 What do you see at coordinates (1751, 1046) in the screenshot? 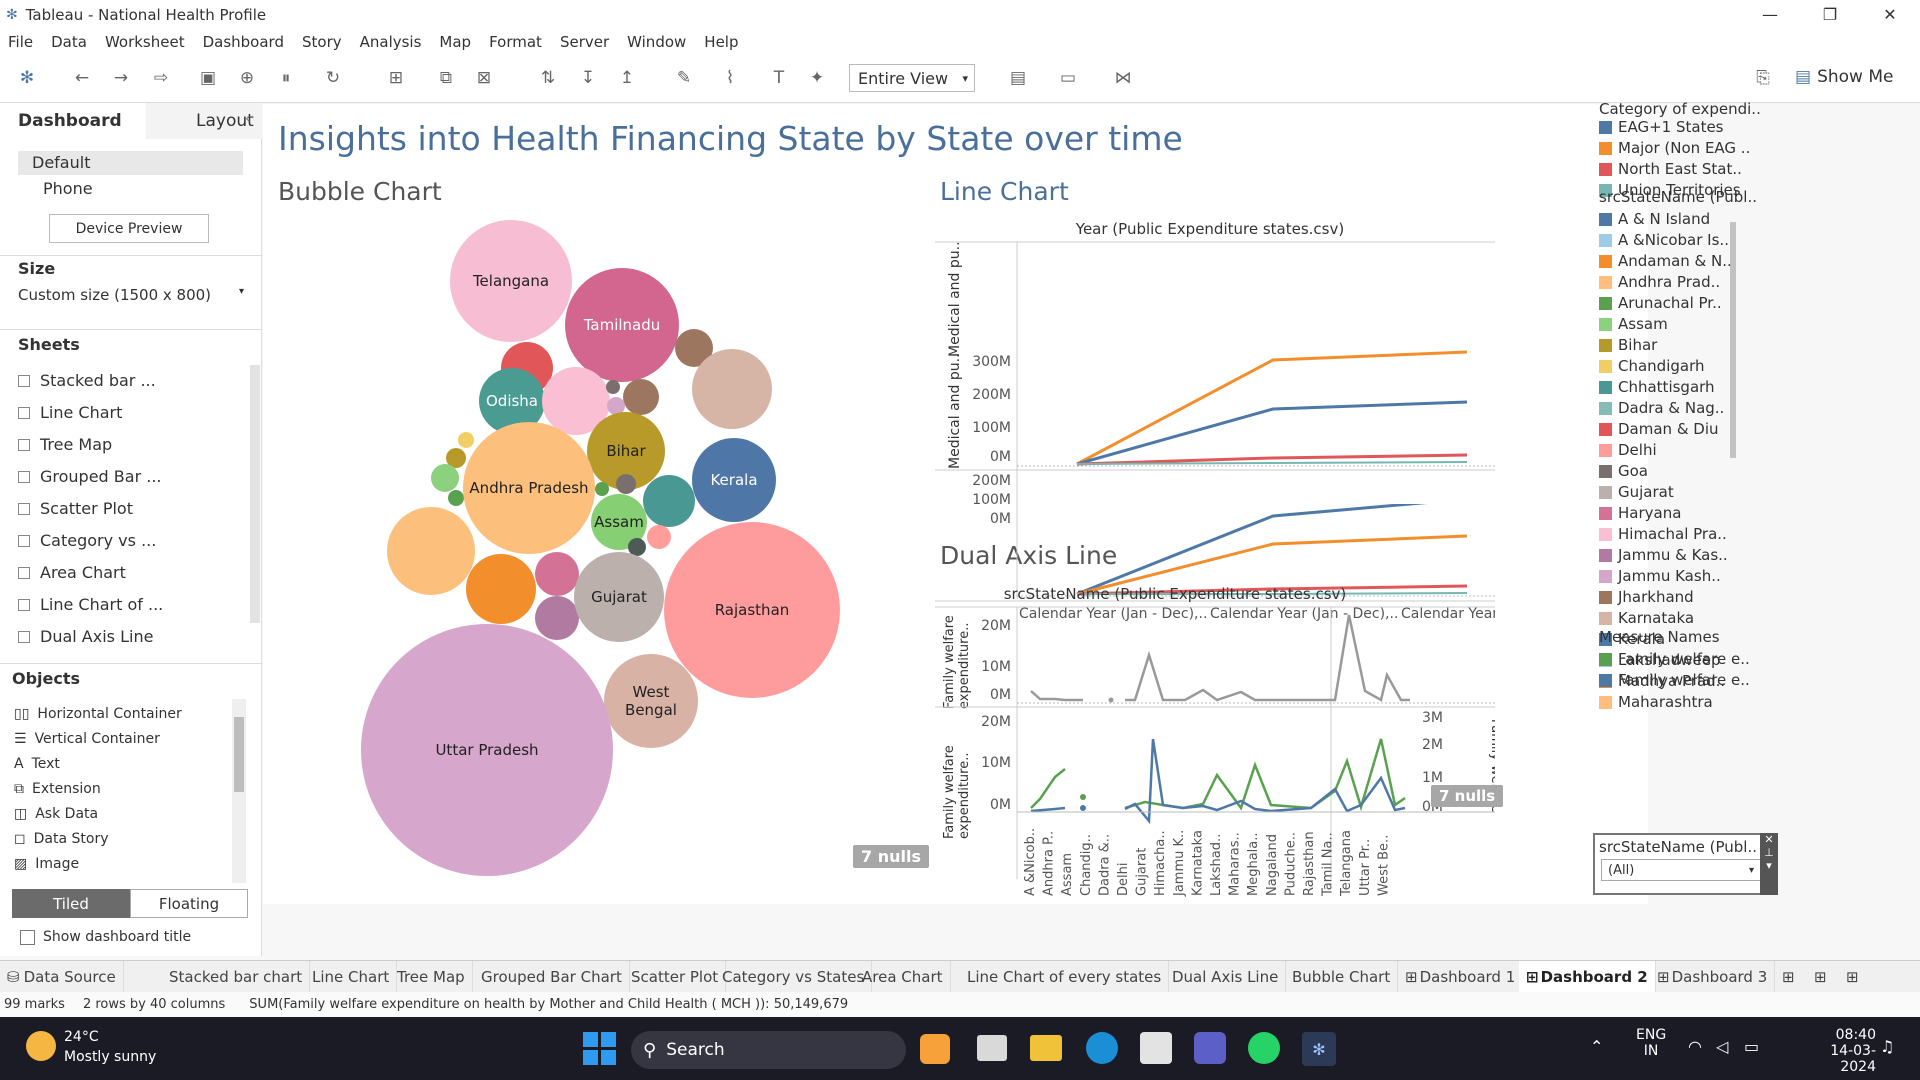
I see `battery-icon: ▭` at bounding box center [1751, 1046].